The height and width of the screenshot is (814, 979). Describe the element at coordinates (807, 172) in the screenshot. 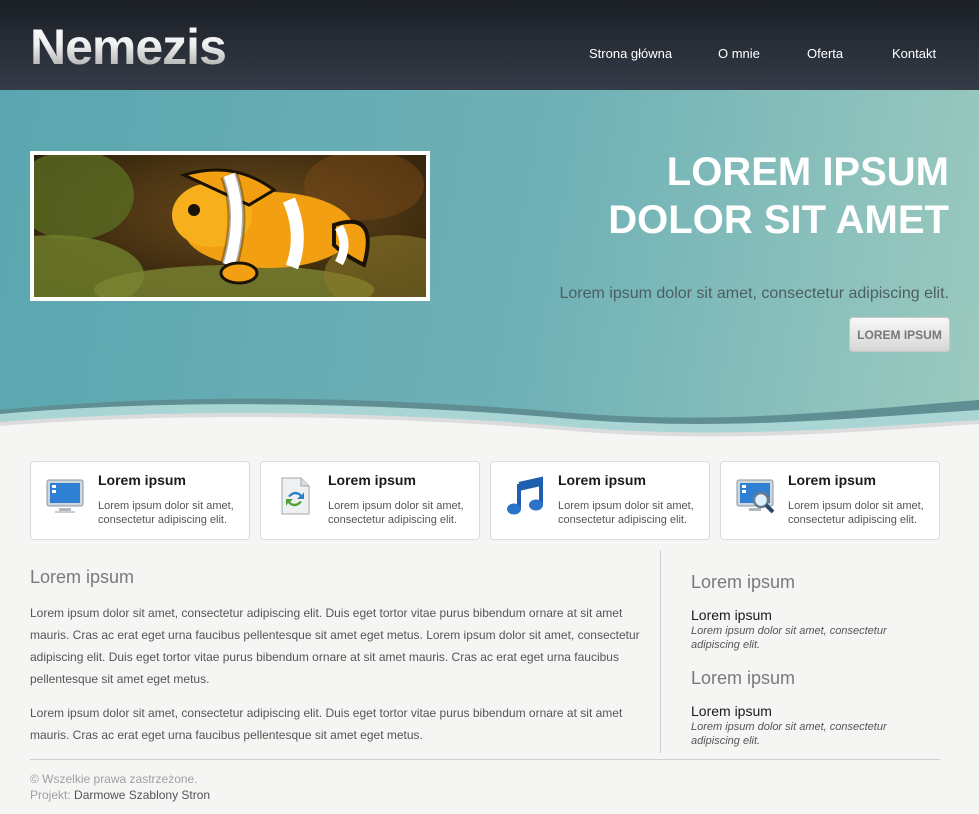

I see `hero-title-line1: LOREM IPSUM` at that location.